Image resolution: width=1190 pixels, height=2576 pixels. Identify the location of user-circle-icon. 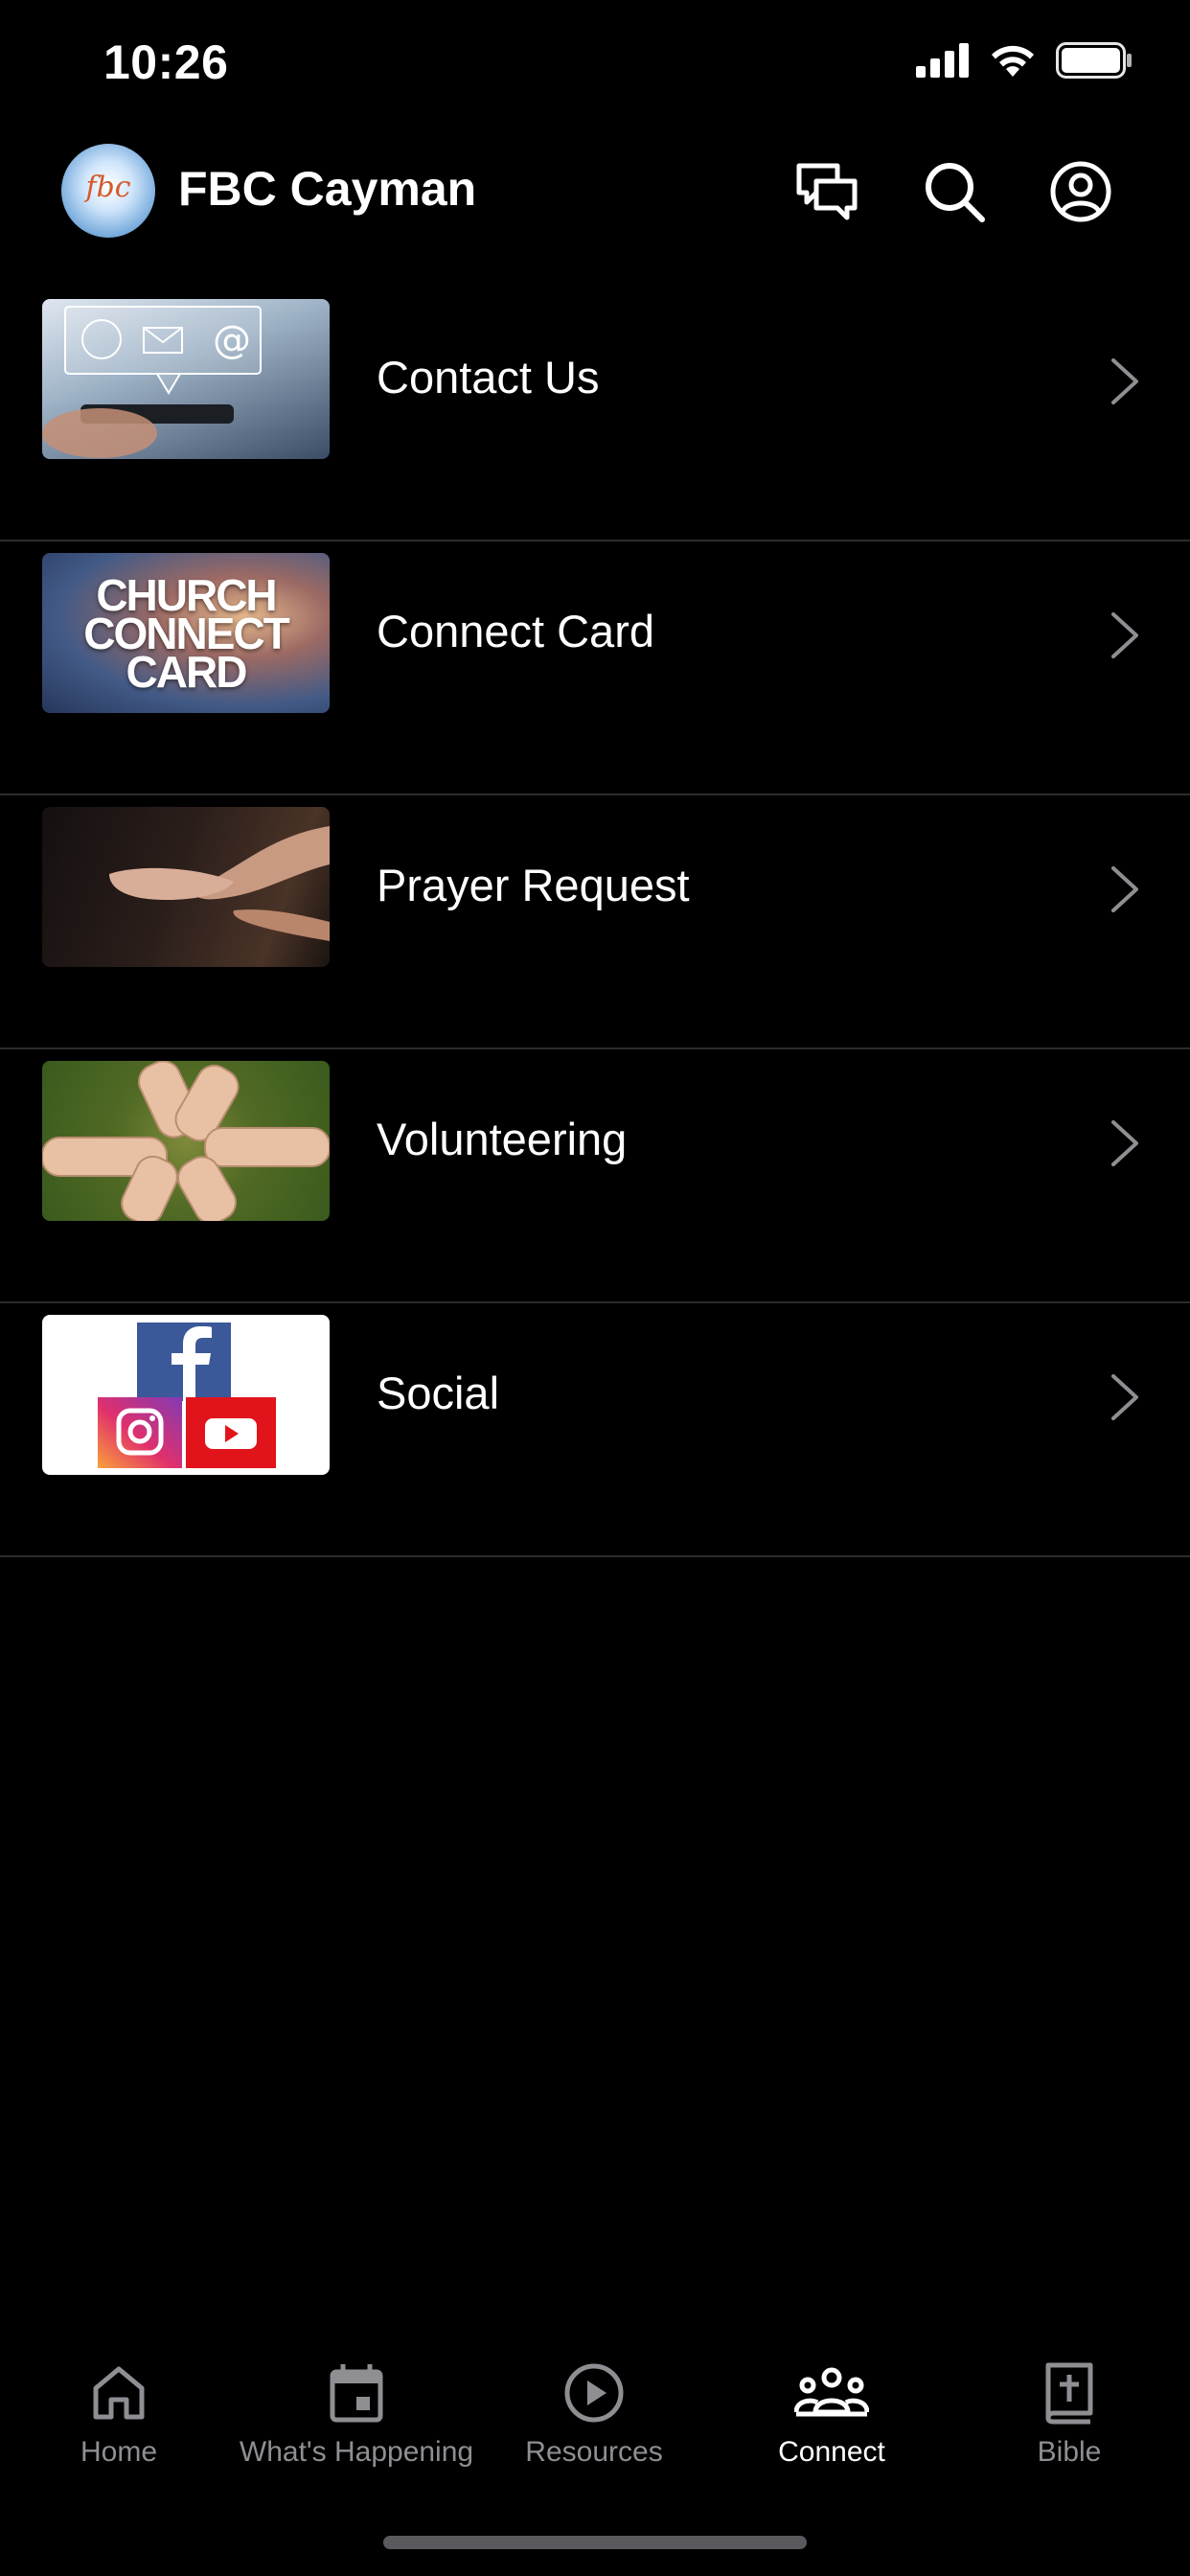
(1080, 191).